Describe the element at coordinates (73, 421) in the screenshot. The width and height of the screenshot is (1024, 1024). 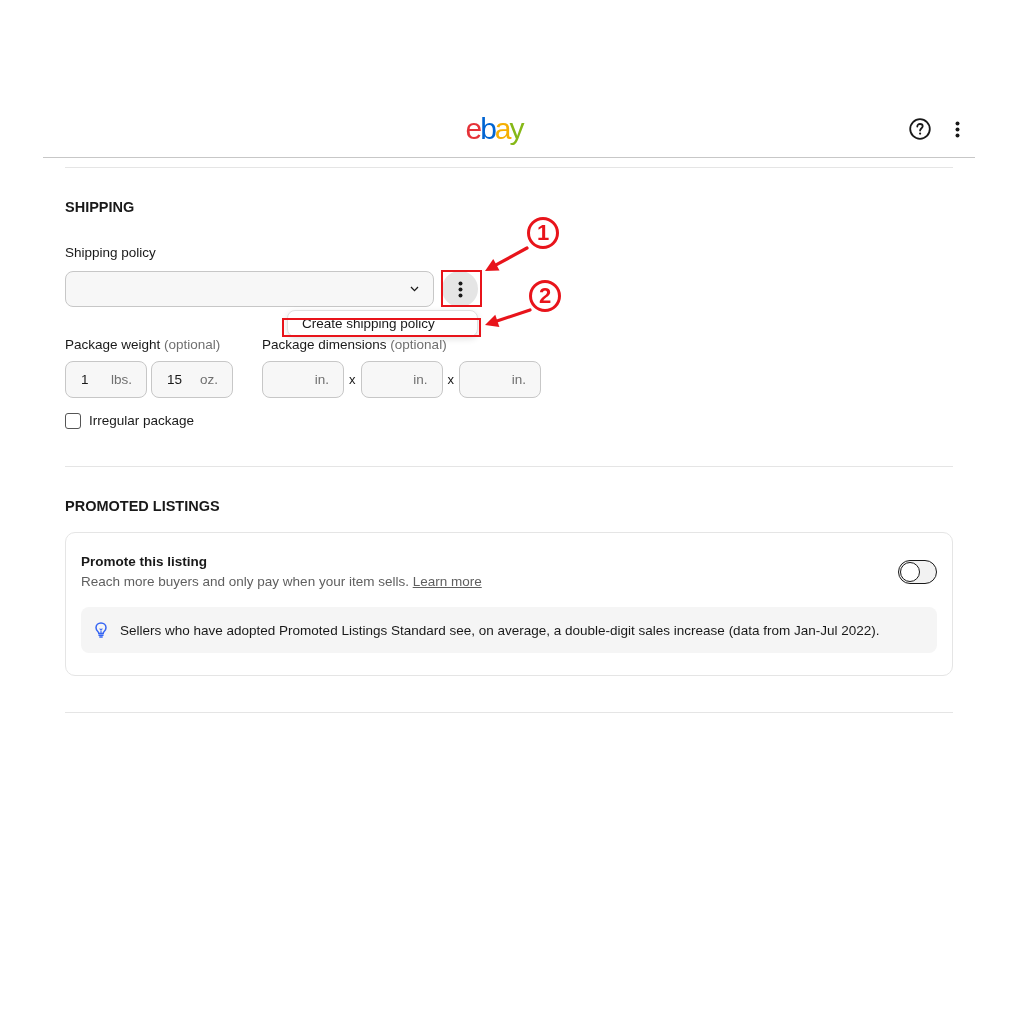
I see `checkbox` at that location.